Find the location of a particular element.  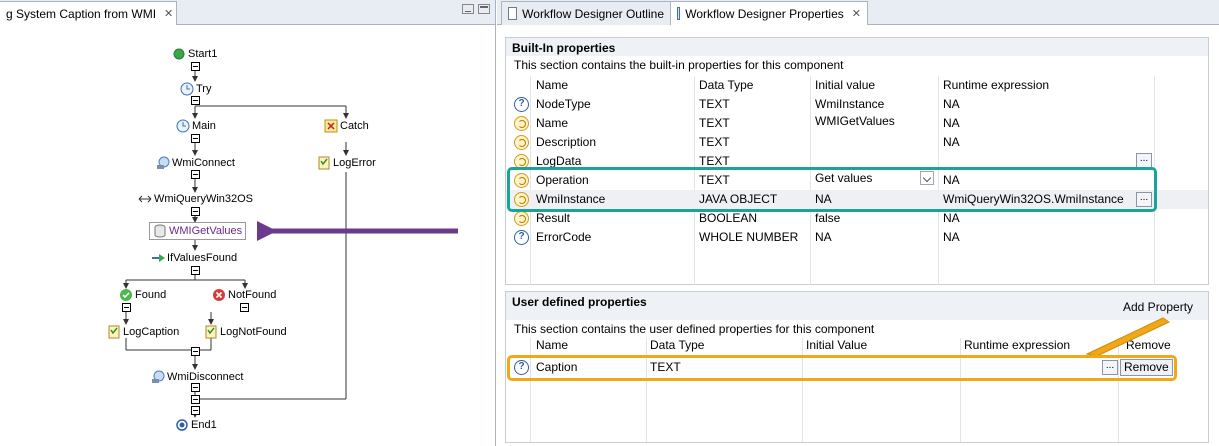

cell-name: NodeType is located at coordinates (563, 104).